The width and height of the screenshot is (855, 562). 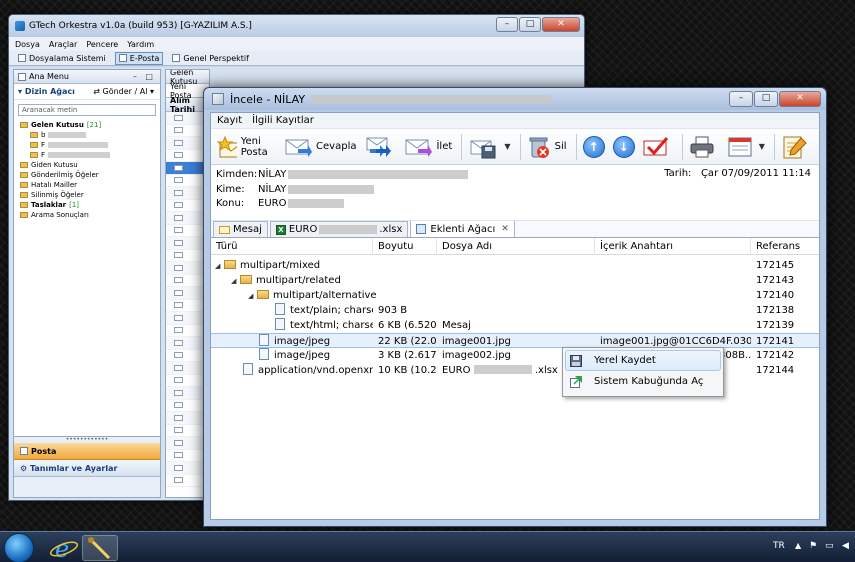 I want to click on close-tab-icon: ✕, so click(x=505, y=229).